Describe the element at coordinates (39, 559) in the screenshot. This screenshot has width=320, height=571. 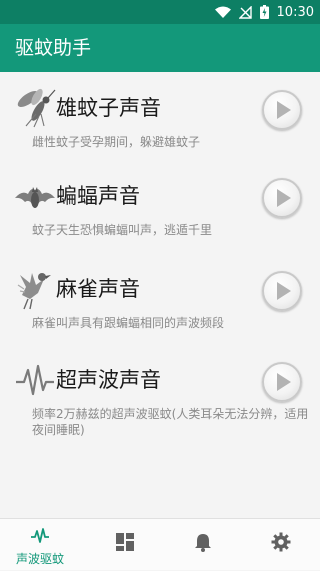
I see `tab-label: 声波驱蚊` at that location.